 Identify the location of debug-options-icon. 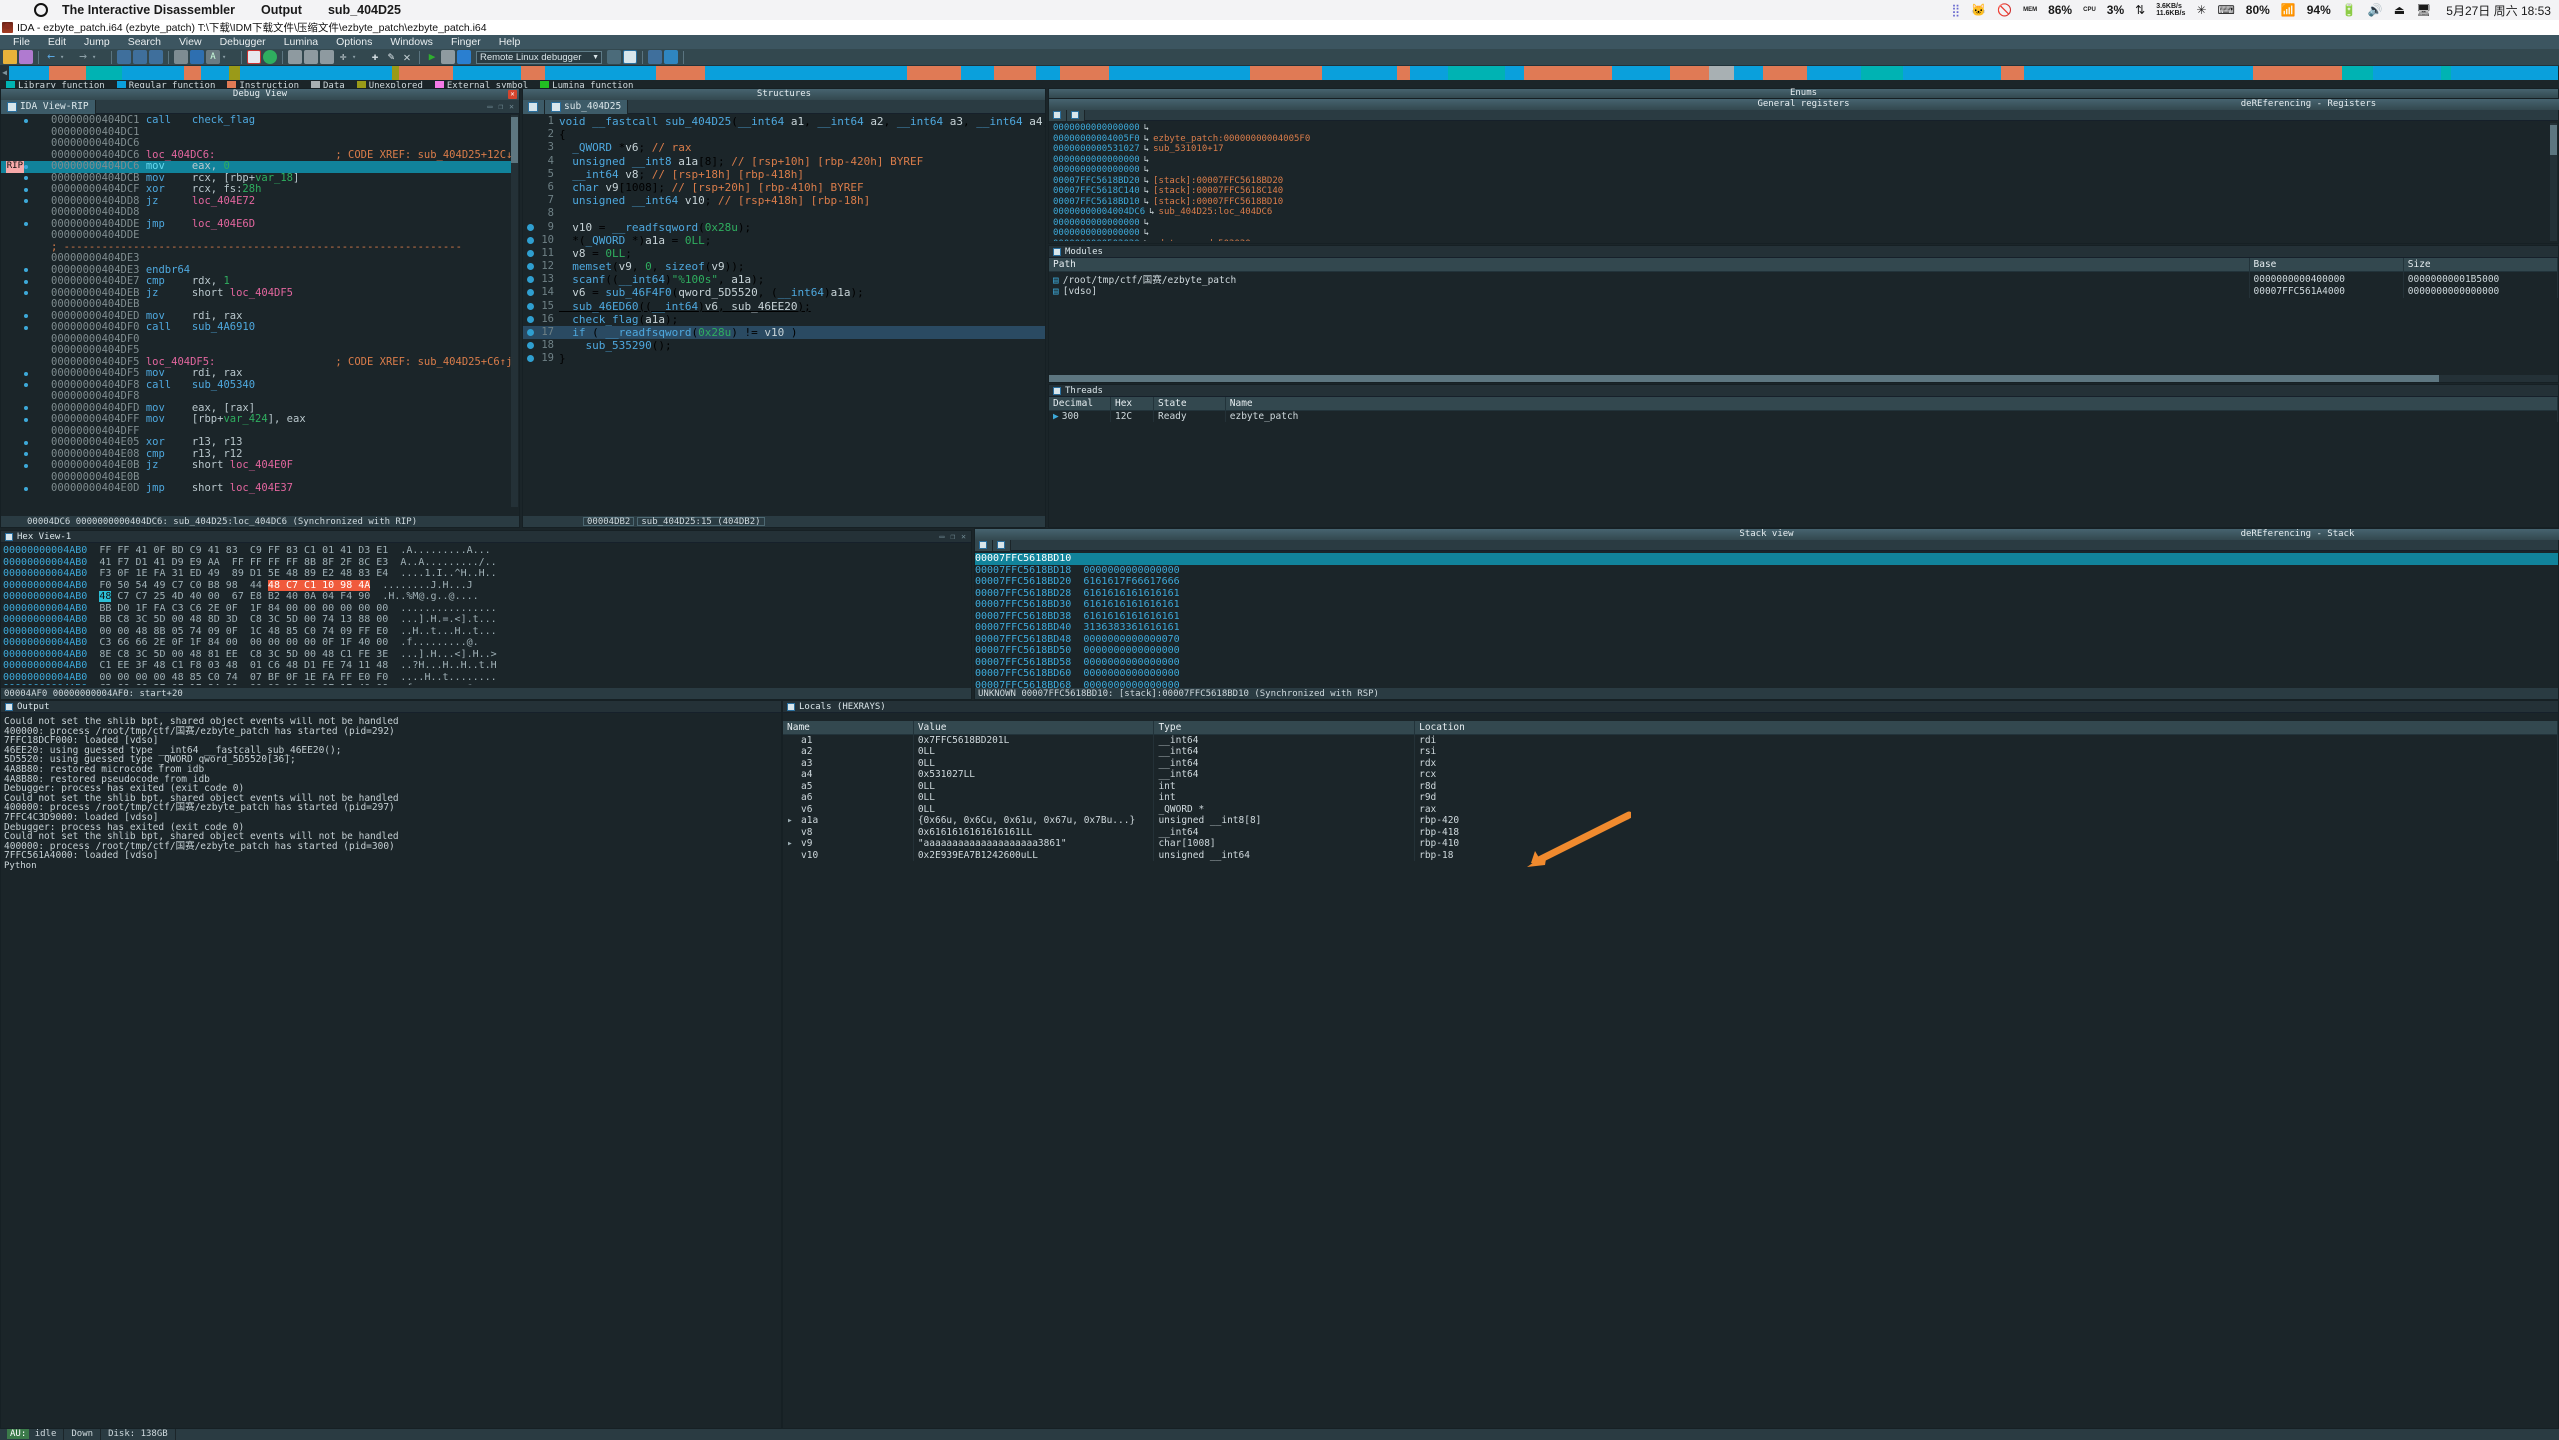
(614, 57).